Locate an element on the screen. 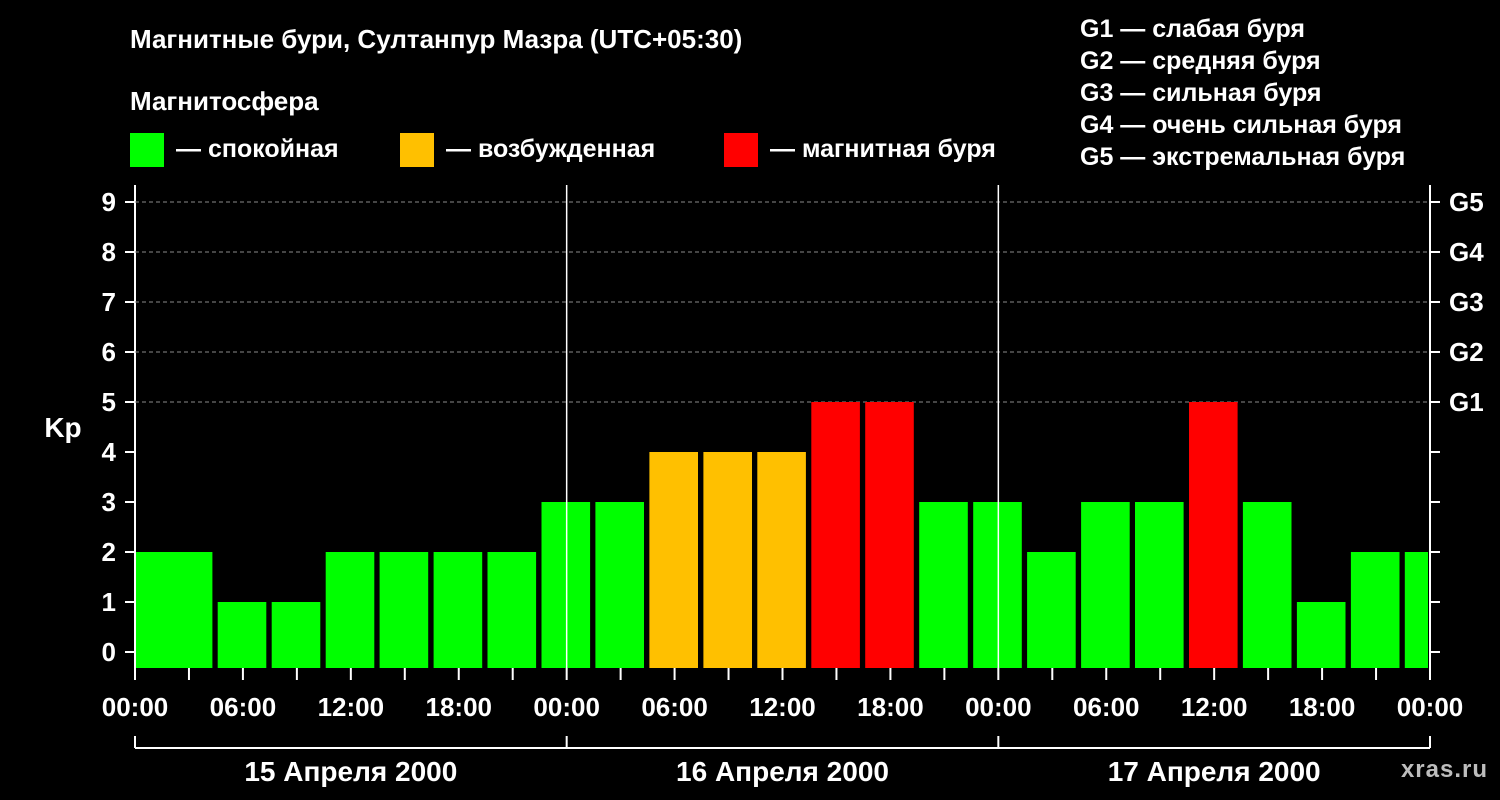  day-label-2: 16 Апреля 2000 is located at coordinates (782, 771).